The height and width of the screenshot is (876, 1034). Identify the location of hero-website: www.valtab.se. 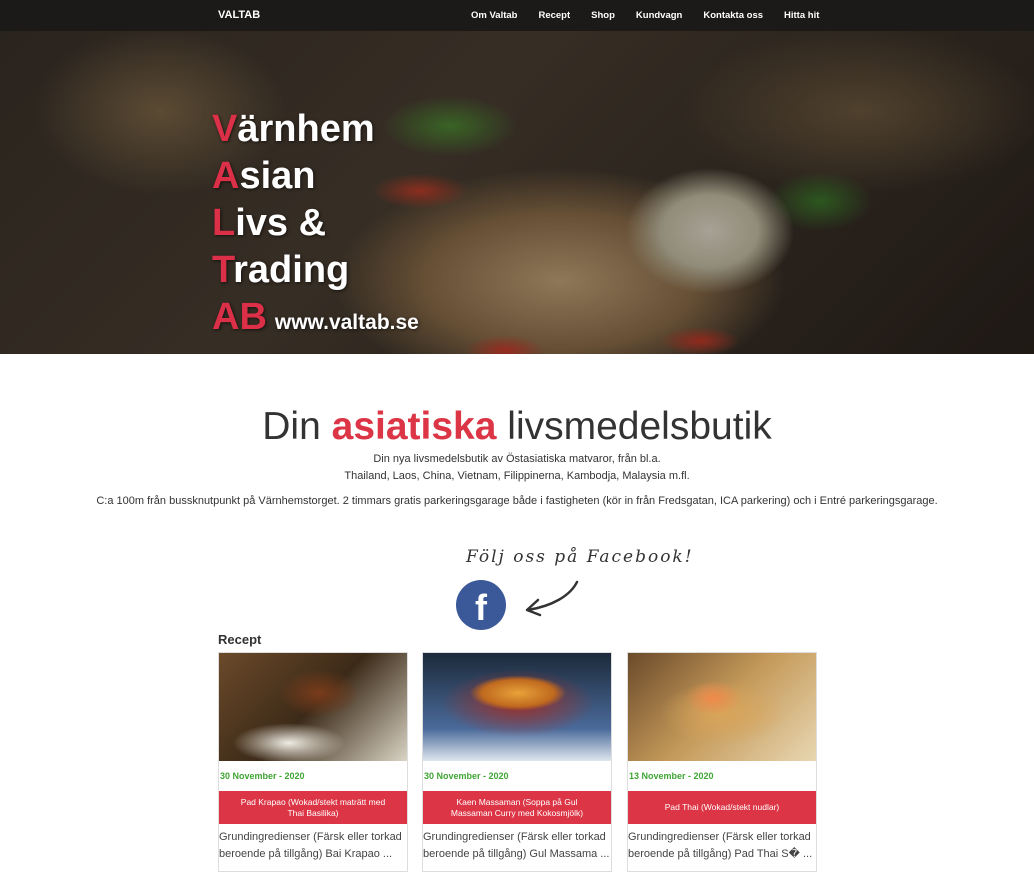
(346, 322).